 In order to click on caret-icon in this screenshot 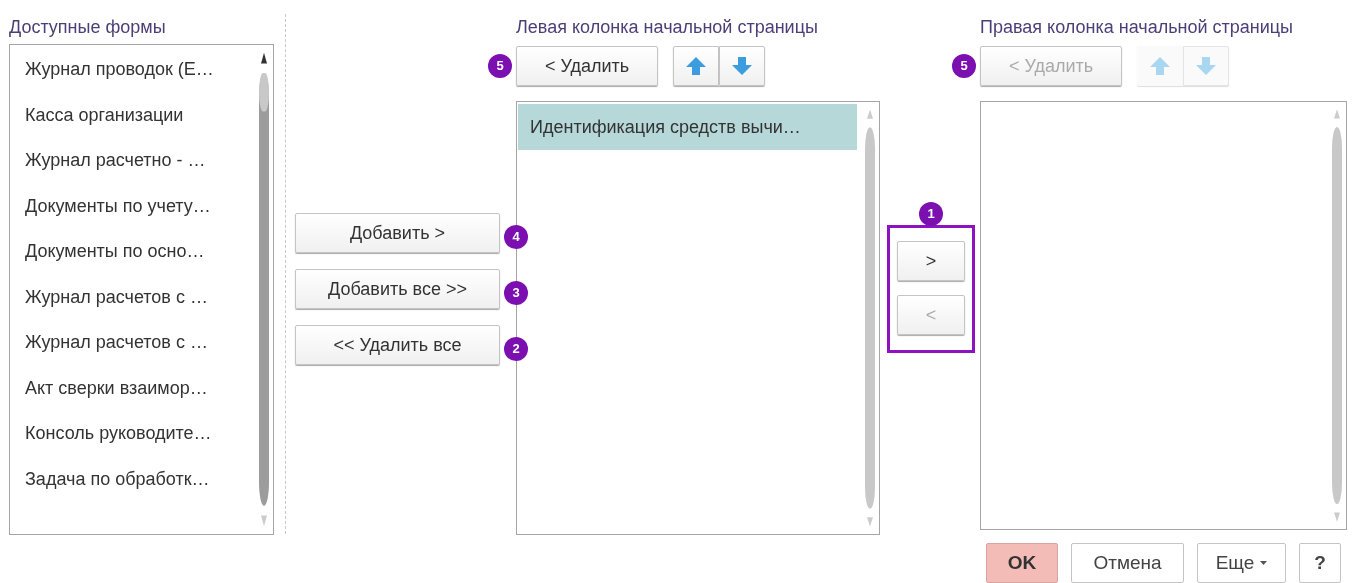, I will do `click(1264, 563)`.